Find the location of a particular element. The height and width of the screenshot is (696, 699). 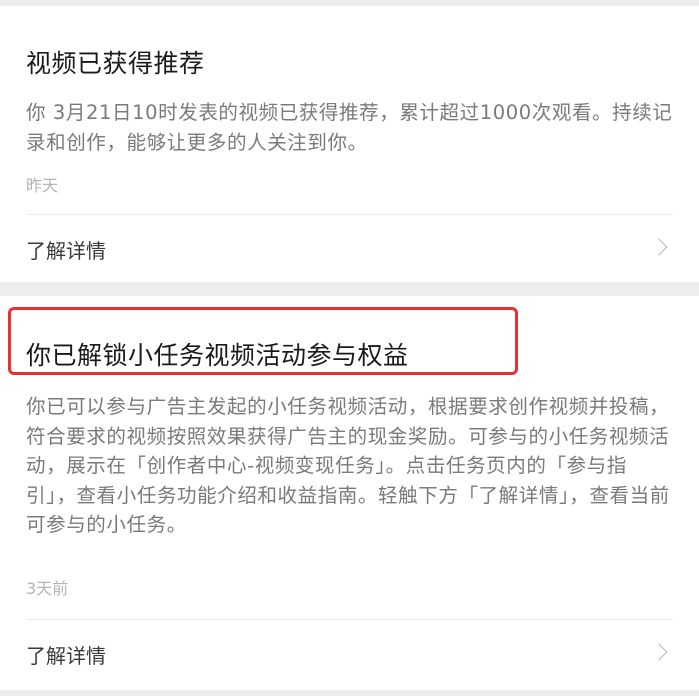

notification-timestamp: 3天前 is located at coordinates (47, 588).